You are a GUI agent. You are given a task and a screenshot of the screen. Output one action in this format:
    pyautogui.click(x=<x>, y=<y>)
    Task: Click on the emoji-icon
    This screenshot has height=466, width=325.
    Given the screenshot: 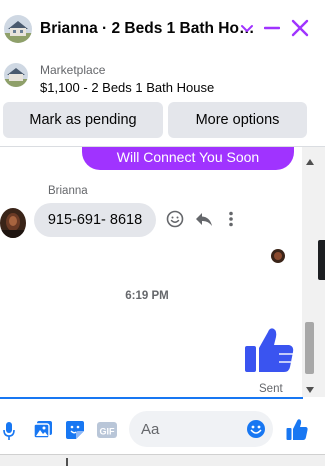 What is the action you would take?
    pyautogui.click(x=256, y=429)
    